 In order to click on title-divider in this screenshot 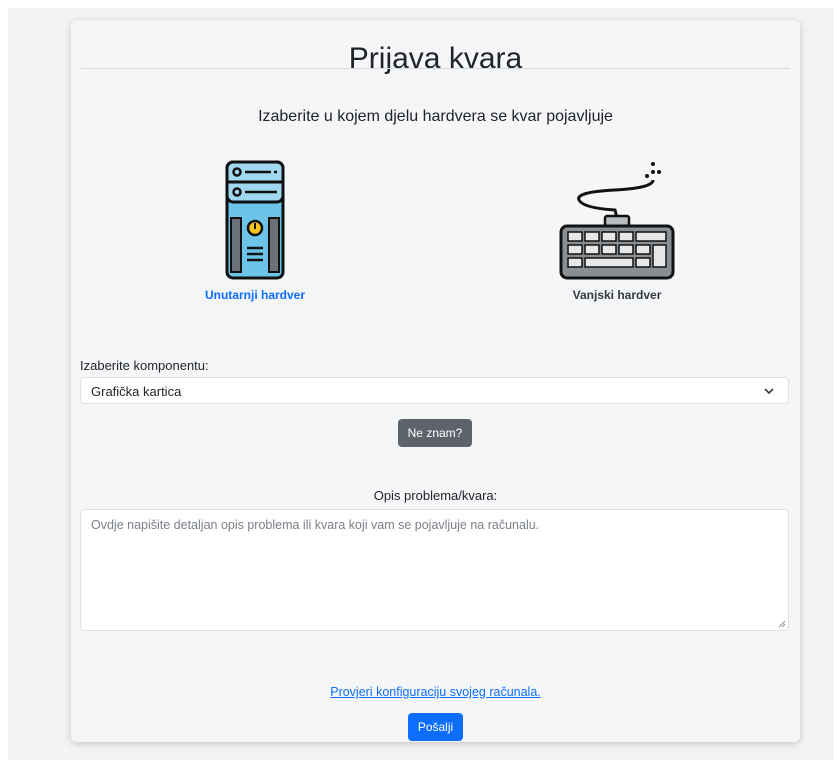, I will do `click(435, 68)`.